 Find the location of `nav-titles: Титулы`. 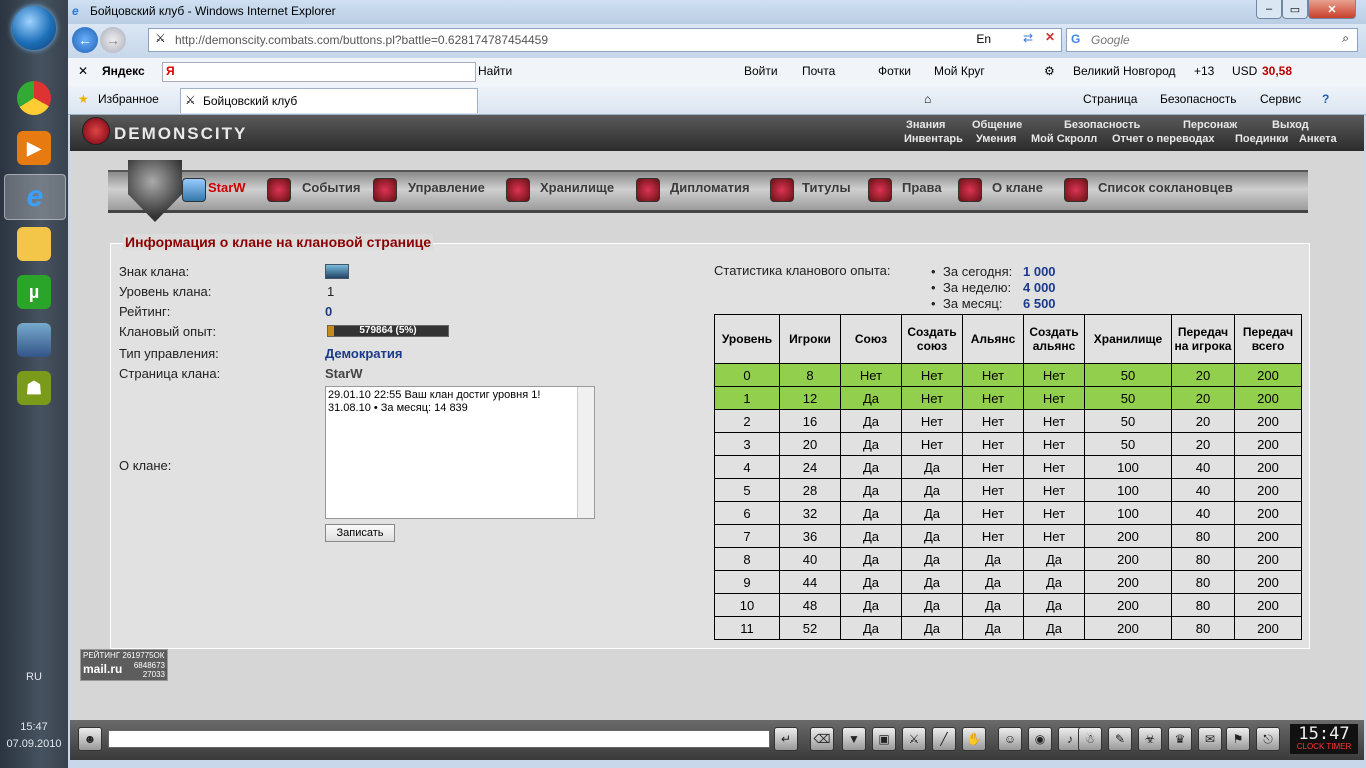

nav-titles: Титулы is located at coordinates (826, 187).